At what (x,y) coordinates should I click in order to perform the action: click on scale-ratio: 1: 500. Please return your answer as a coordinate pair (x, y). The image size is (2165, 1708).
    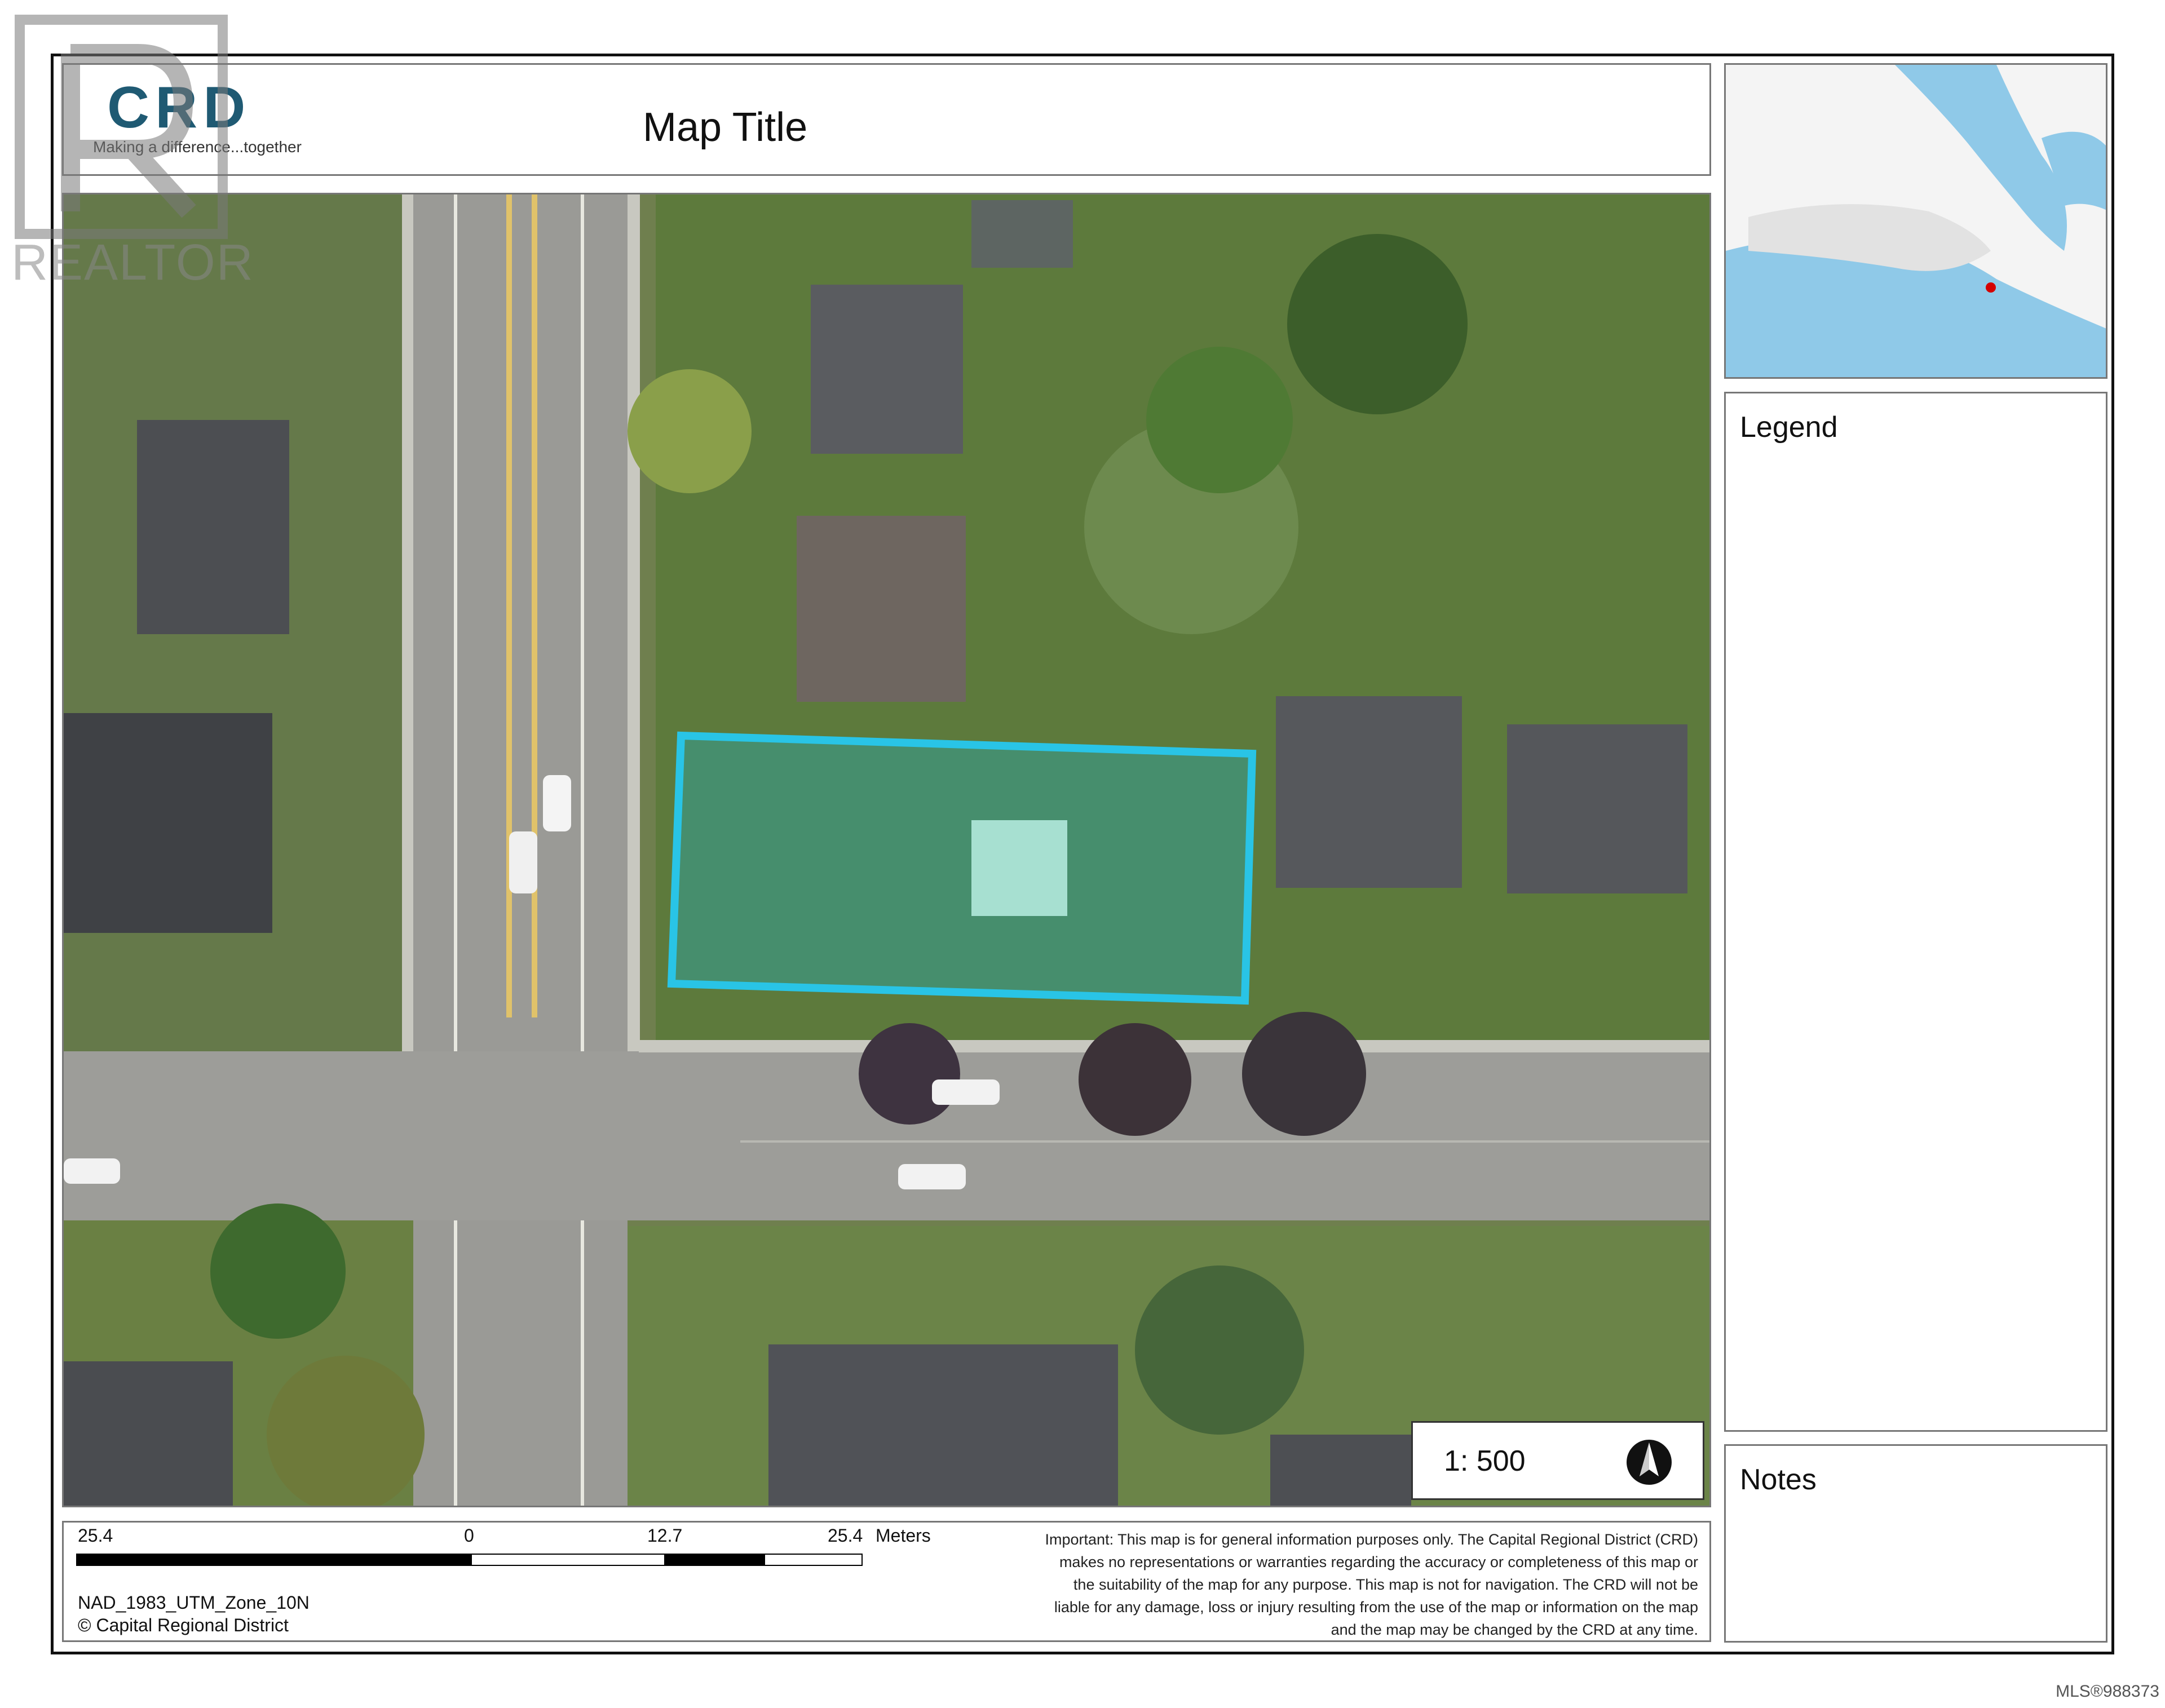
    Looking at the image, I should click on (1485, 1461).